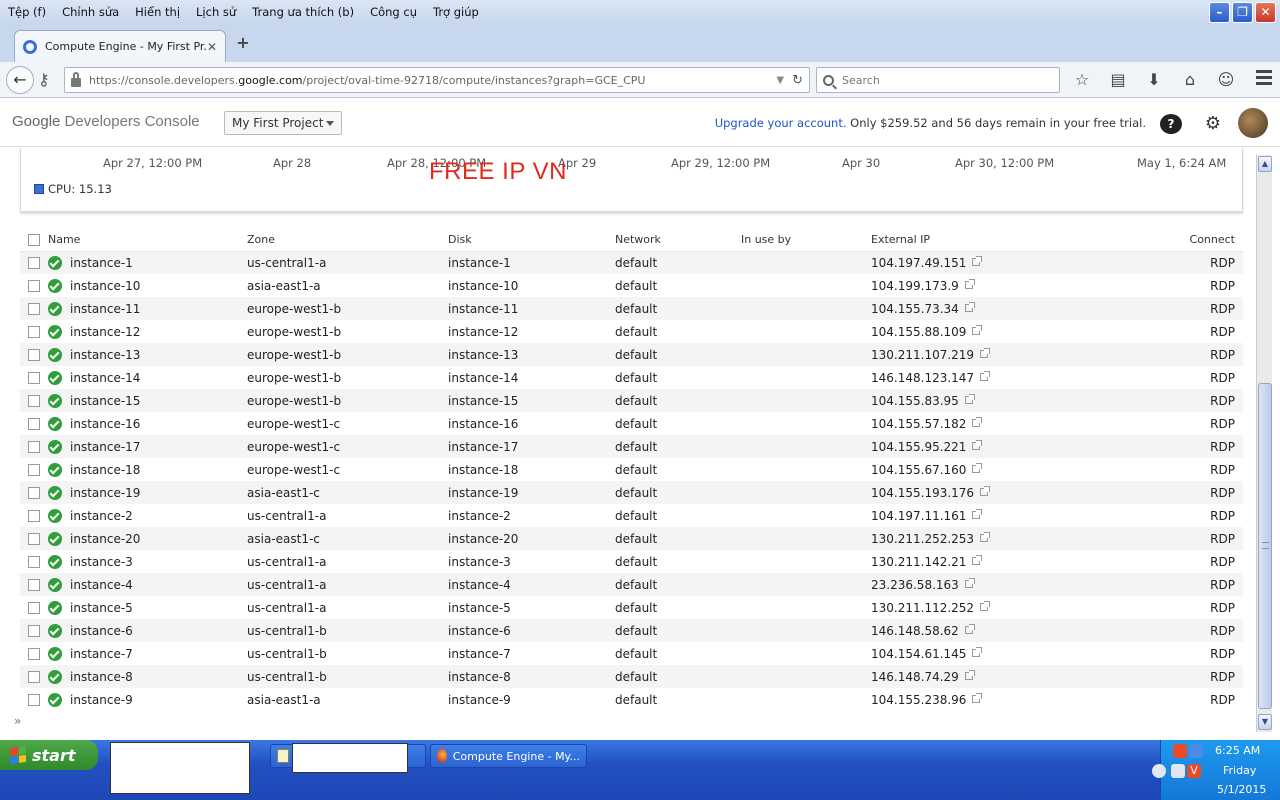  What do you see at coordinates (531, 446) in the screenshot?
I see `disk-cell: instance-17` at bounding box center [531, 446].